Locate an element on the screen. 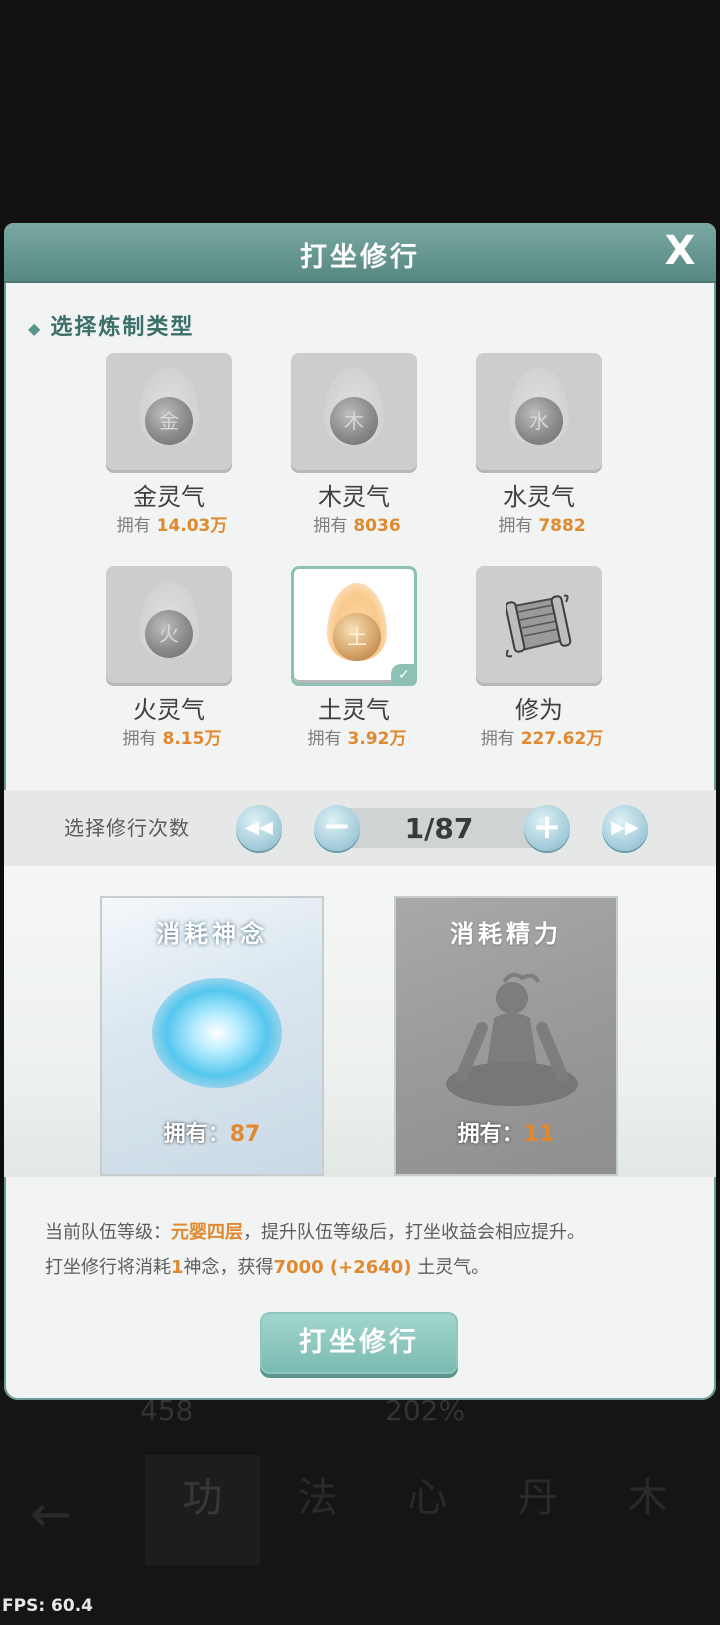  info-text: ，提升队伍等级后，打坐收益会相应提升。 is located at coordinates (414, 1232).